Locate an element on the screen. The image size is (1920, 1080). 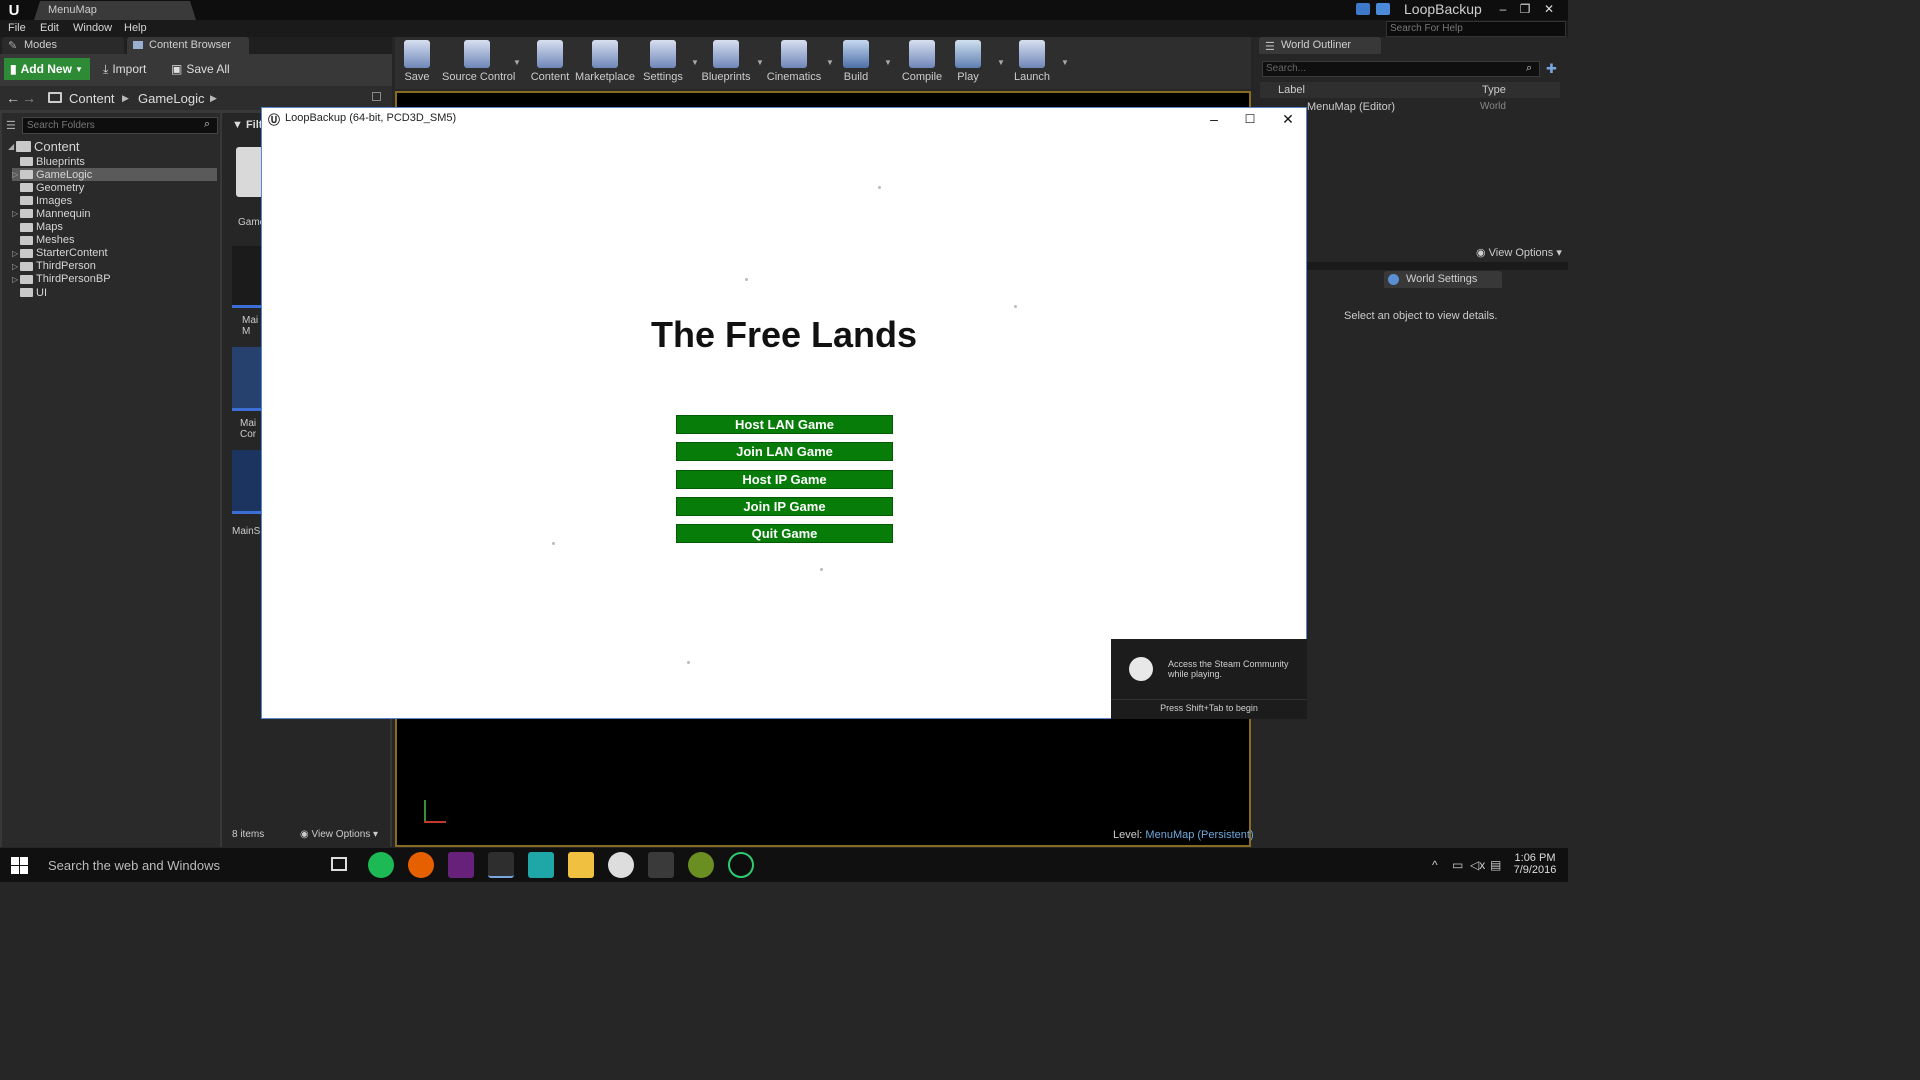
action-center-icon: ▤ is located at coordinates (1495, 865).